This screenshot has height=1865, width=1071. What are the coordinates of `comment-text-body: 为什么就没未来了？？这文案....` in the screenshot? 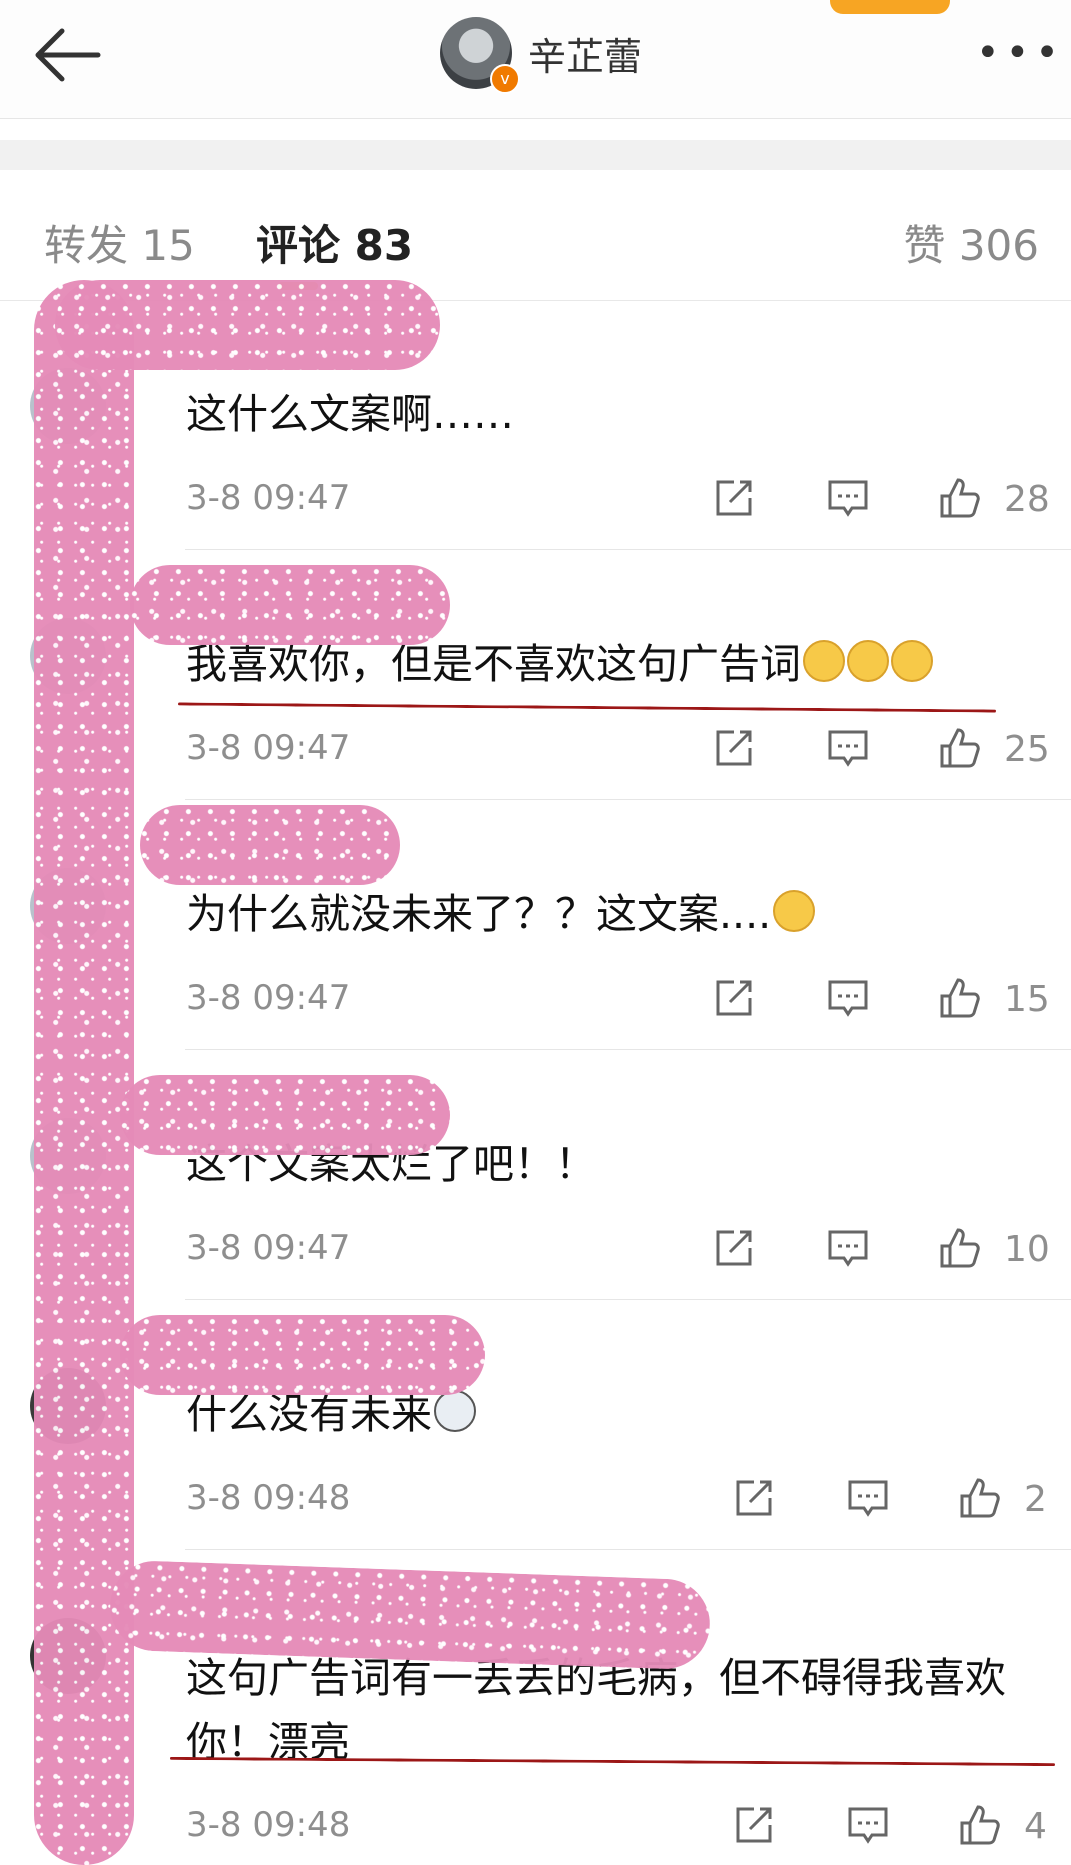 It's located at (479, 914).